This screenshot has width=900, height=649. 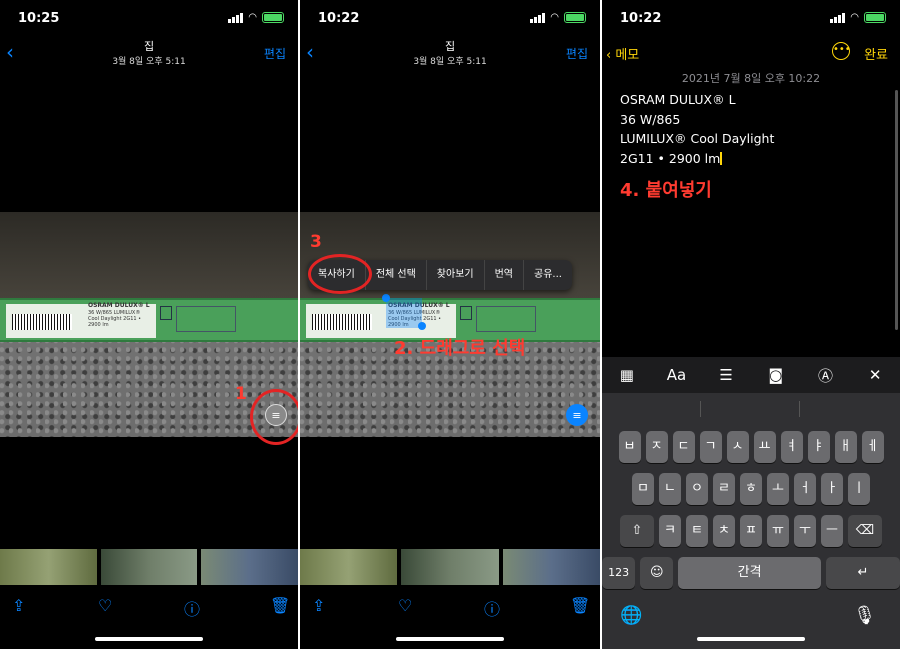 What do you see at coordinates (656, 447) in the screenshot?
I see `key: ㅈ` at bounding box center [656, 447].